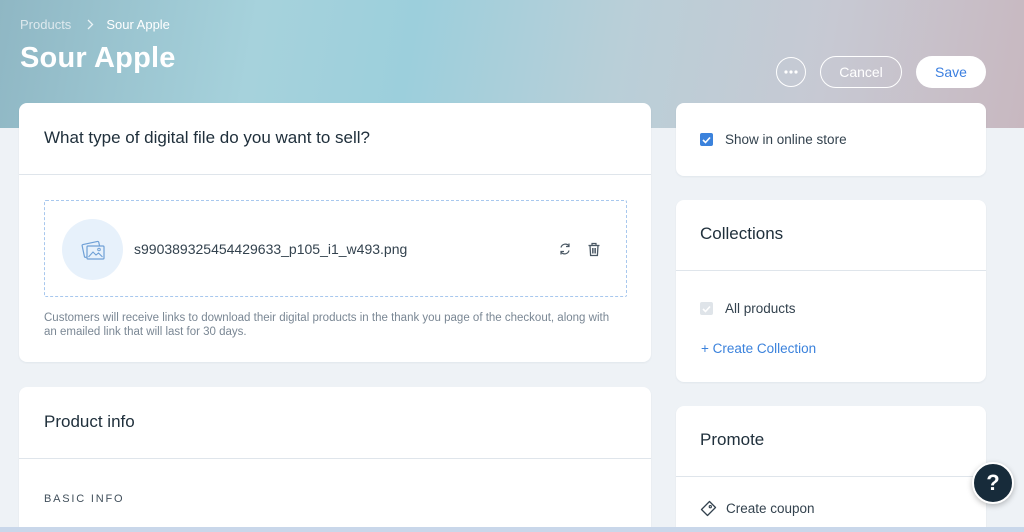 This screenshot has width=1024, height=532. Describe the element at coordinates (742, 233) in the screenshot. I see `collections-title: Collections` at that location.